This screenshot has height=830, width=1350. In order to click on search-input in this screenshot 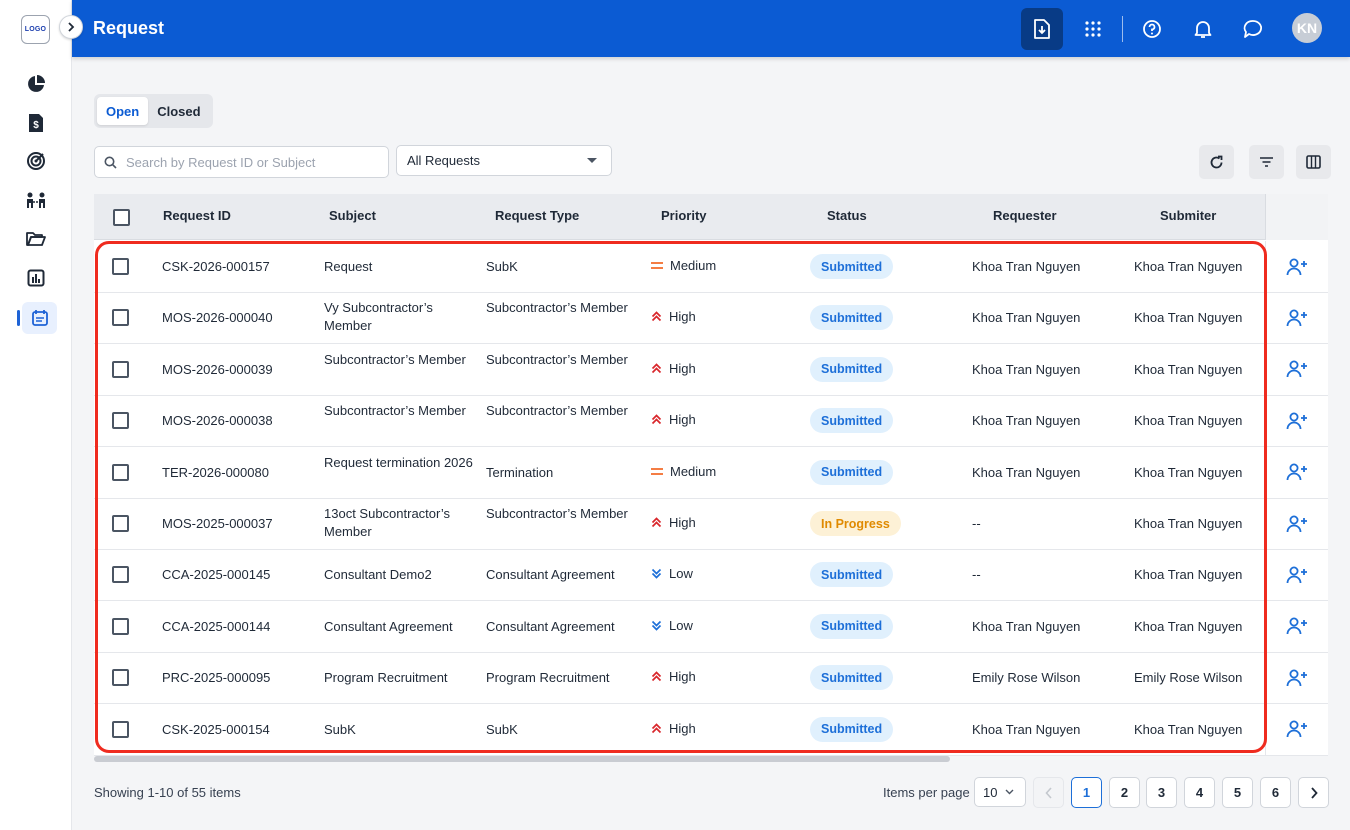, I will do `click(251, 162)`.